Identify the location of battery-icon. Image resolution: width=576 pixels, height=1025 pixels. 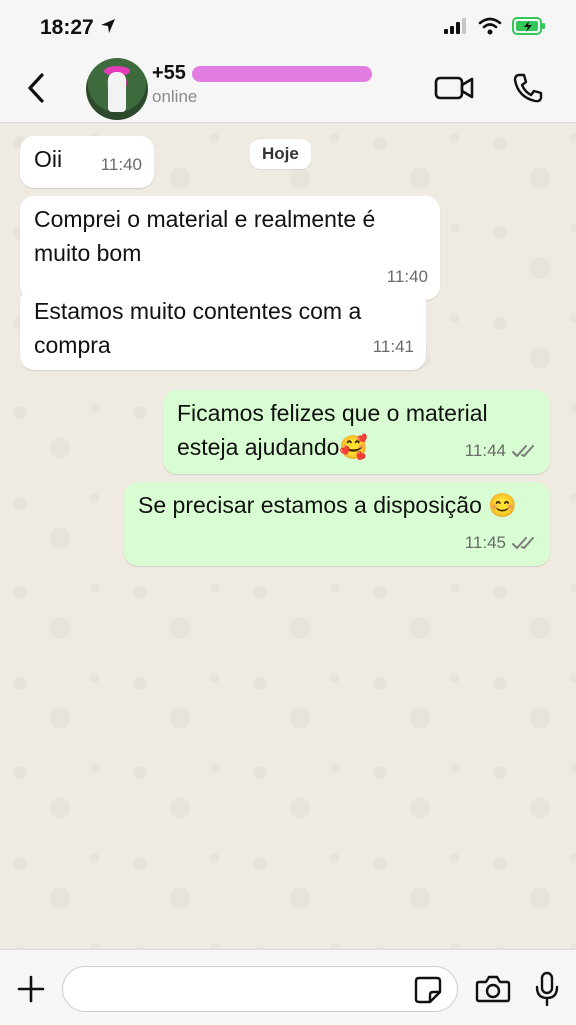
(529, 28).